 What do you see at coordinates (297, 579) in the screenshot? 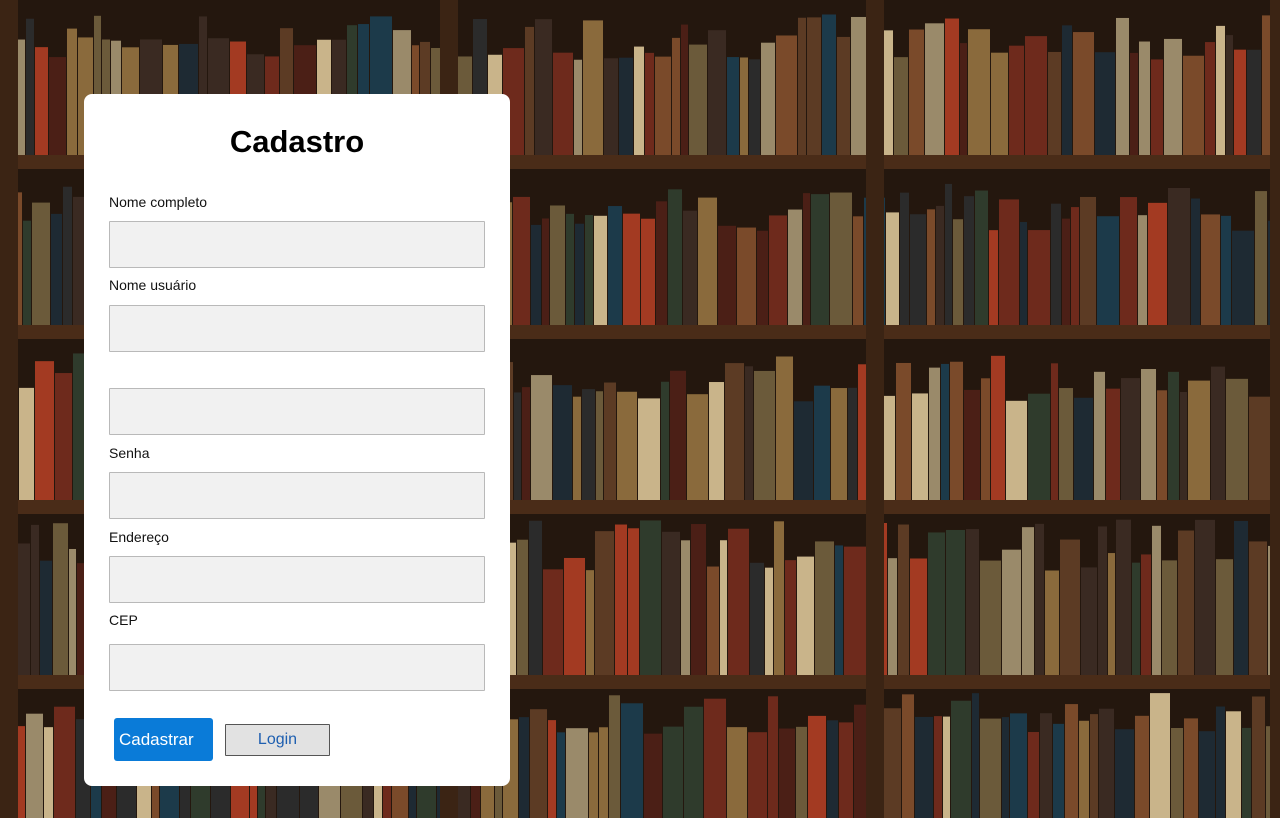
I see `address-input` at bounding box center [297, 579].